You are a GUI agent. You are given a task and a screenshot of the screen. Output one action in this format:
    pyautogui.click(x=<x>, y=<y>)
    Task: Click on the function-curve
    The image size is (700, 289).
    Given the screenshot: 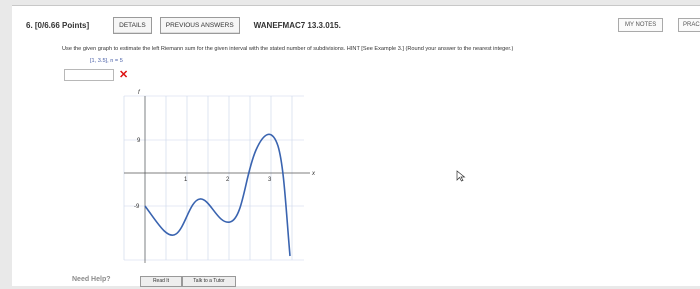 What is the action you would take?
    pyautogui.click(x=217, y=195)
    